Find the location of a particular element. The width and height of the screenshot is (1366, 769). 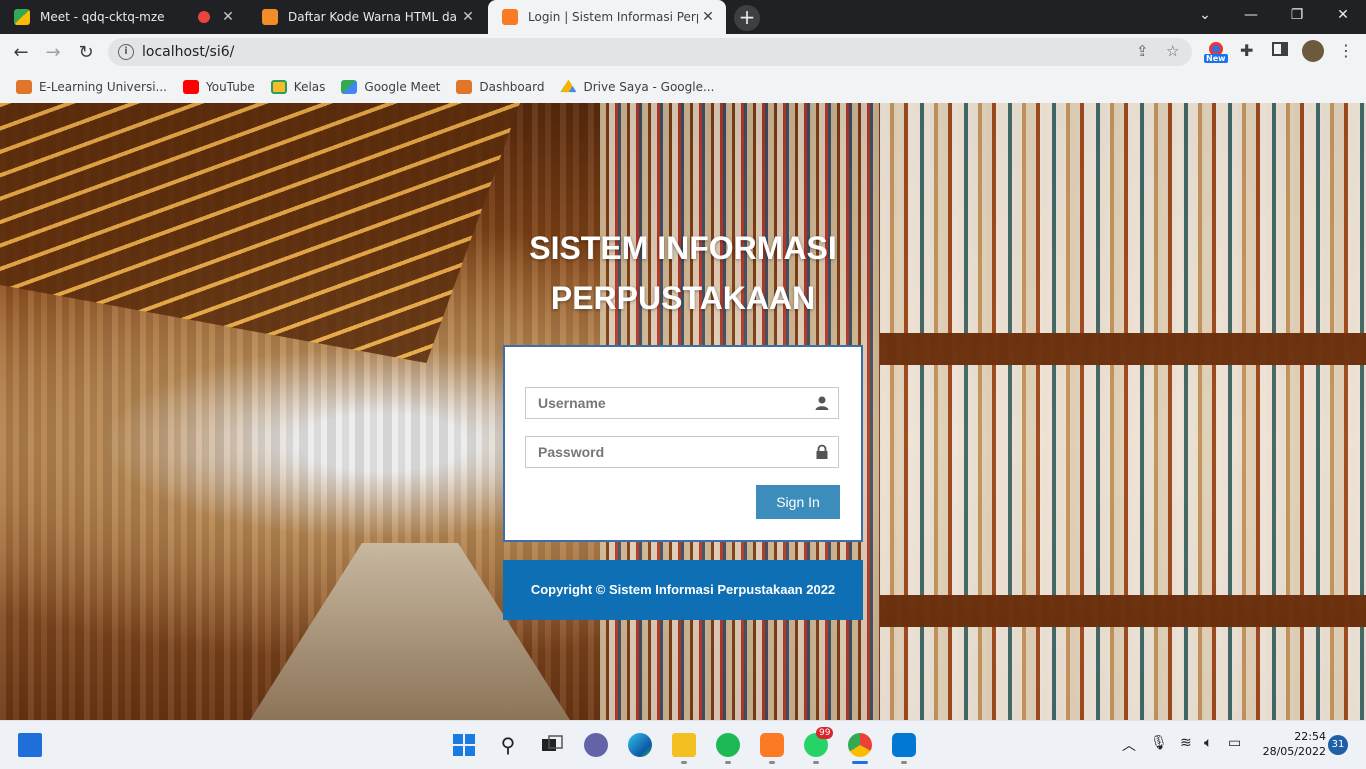

windows-logo-glyph is located at coordinates (464, 745).